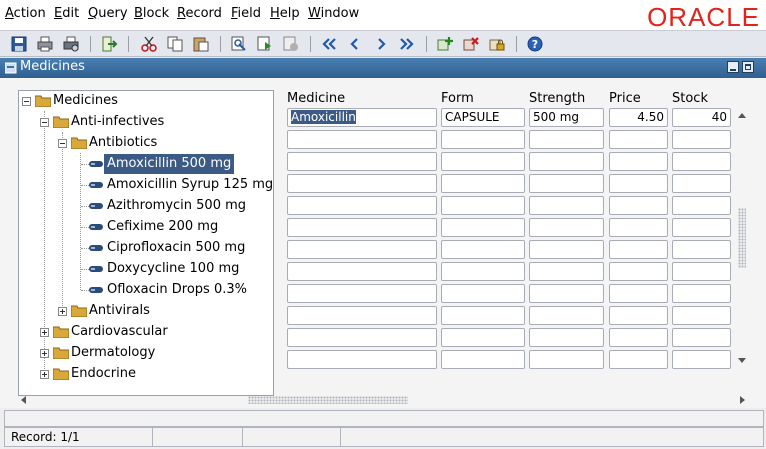 This screenshot has width=766, height=449. What do you see at coordinates (175, 44) in the screenshot?
I see `copy-icon` at bounding box center [175, 44].